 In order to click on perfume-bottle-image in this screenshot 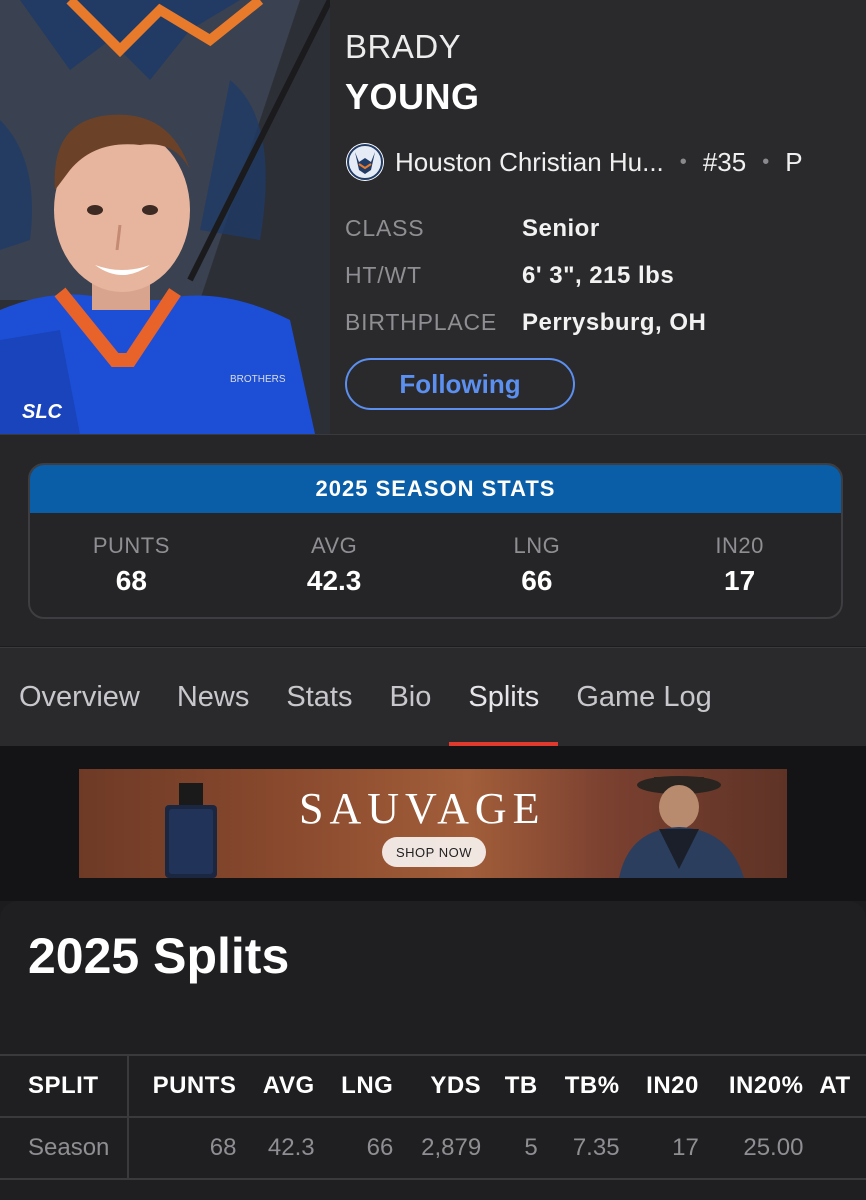, I will do `click(191, 830)`.